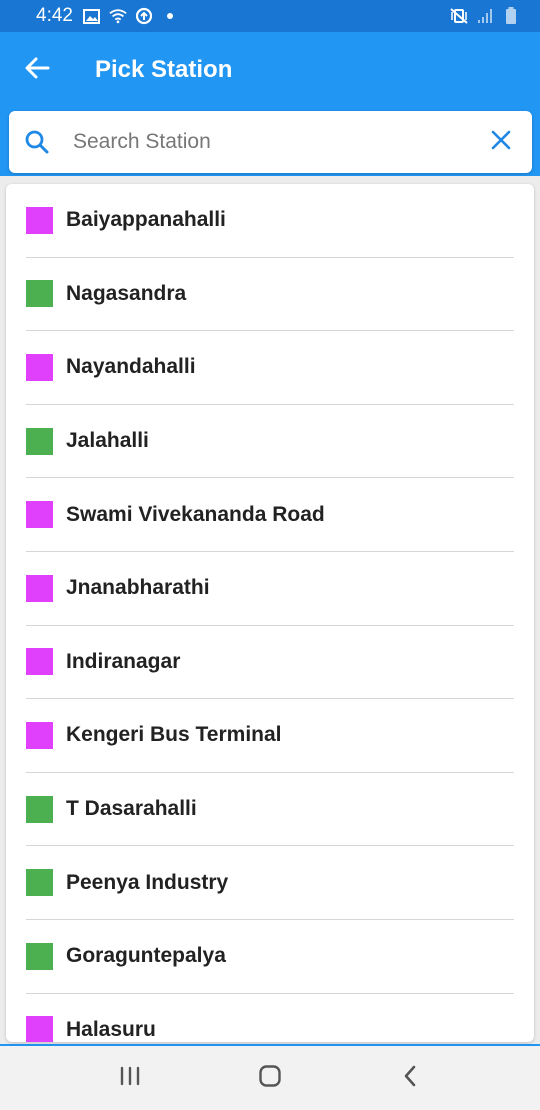 The image size is (540, 1110). I want to click on search-input, so click(267, 142).